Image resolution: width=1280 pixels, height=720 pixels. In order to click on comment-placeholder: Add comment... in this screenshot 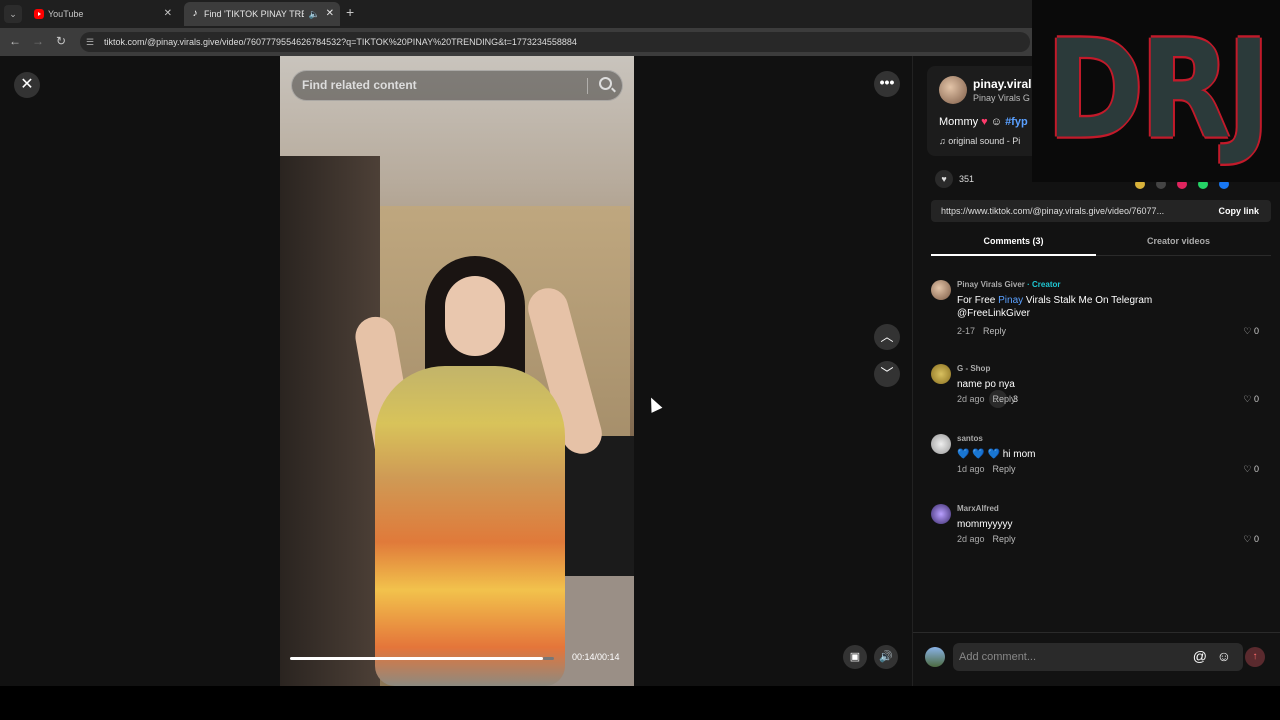, I will do `click(998, 657)`.